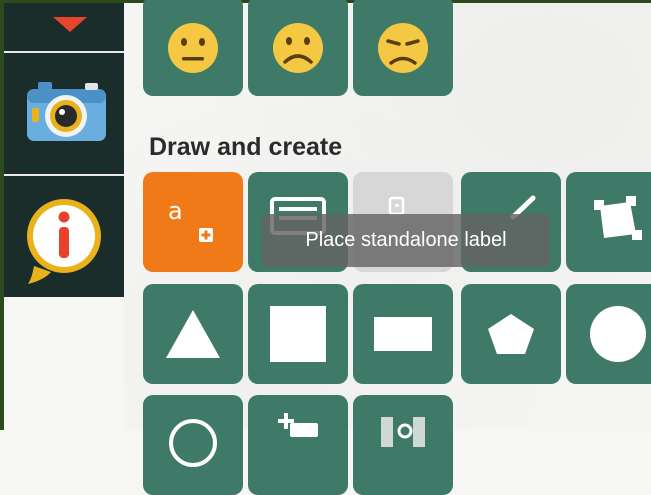 Image resolution: width=651 pixels, height=495 pixels. What do you see at coordinates (298, 425) in the screenshot?
I see `add-layer-icon` at bounding box center [298, 425].